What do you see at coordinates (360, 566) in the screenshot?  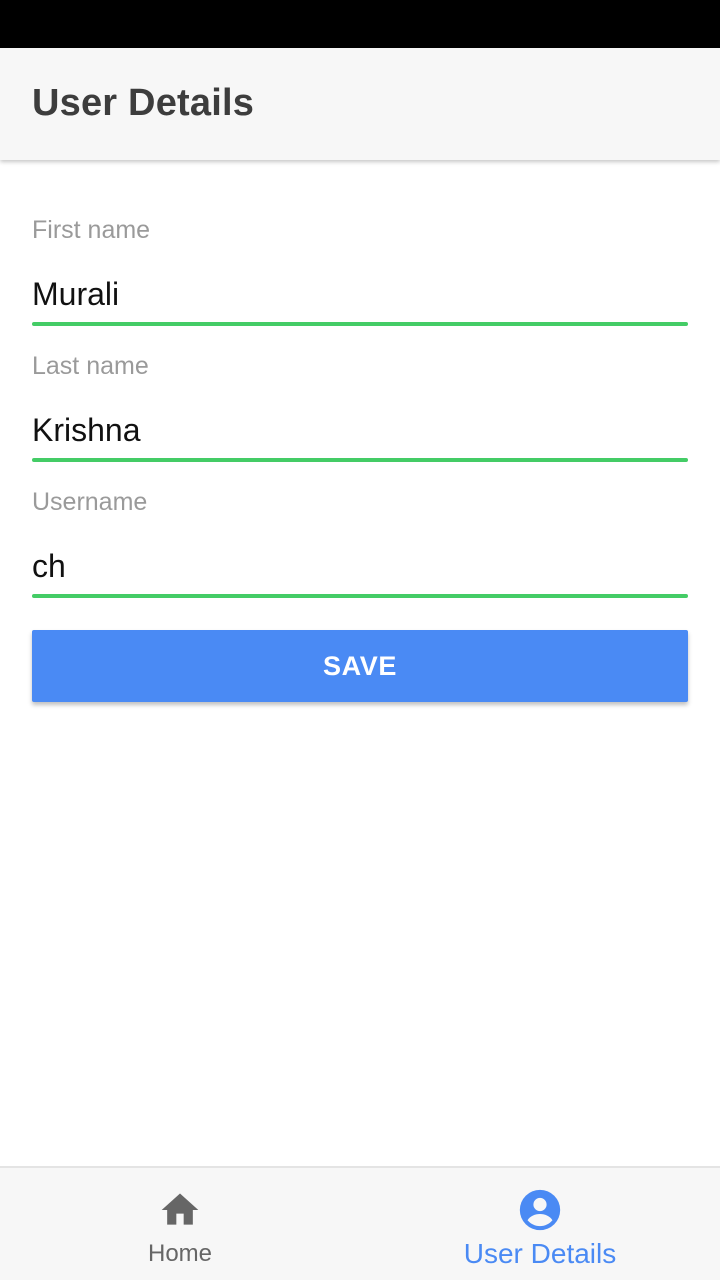 I see `username-input` at bounding box center [360, 566].